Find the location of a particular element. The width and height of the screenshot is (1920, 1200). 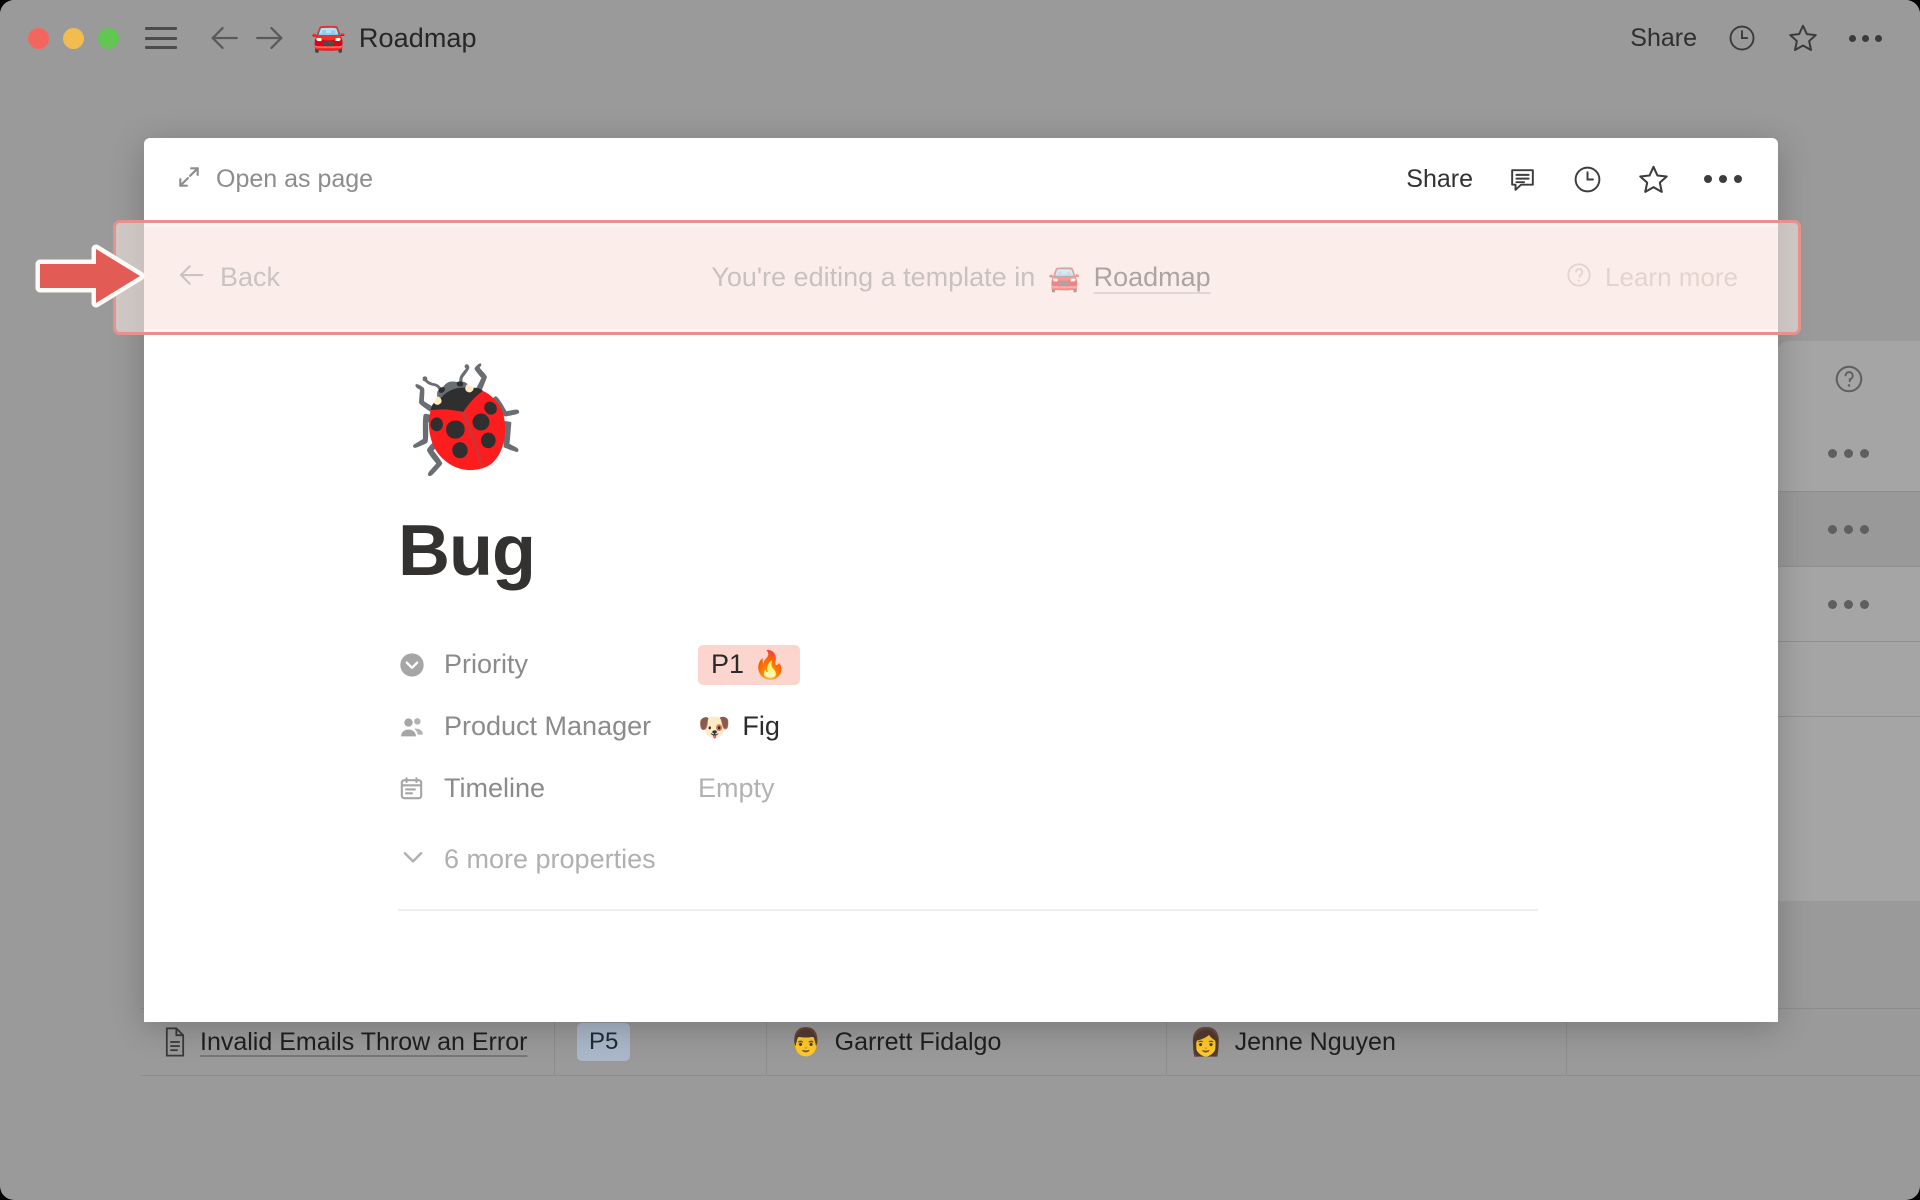

open-as-page-button: Open as page is located at coordinates (274, 179).